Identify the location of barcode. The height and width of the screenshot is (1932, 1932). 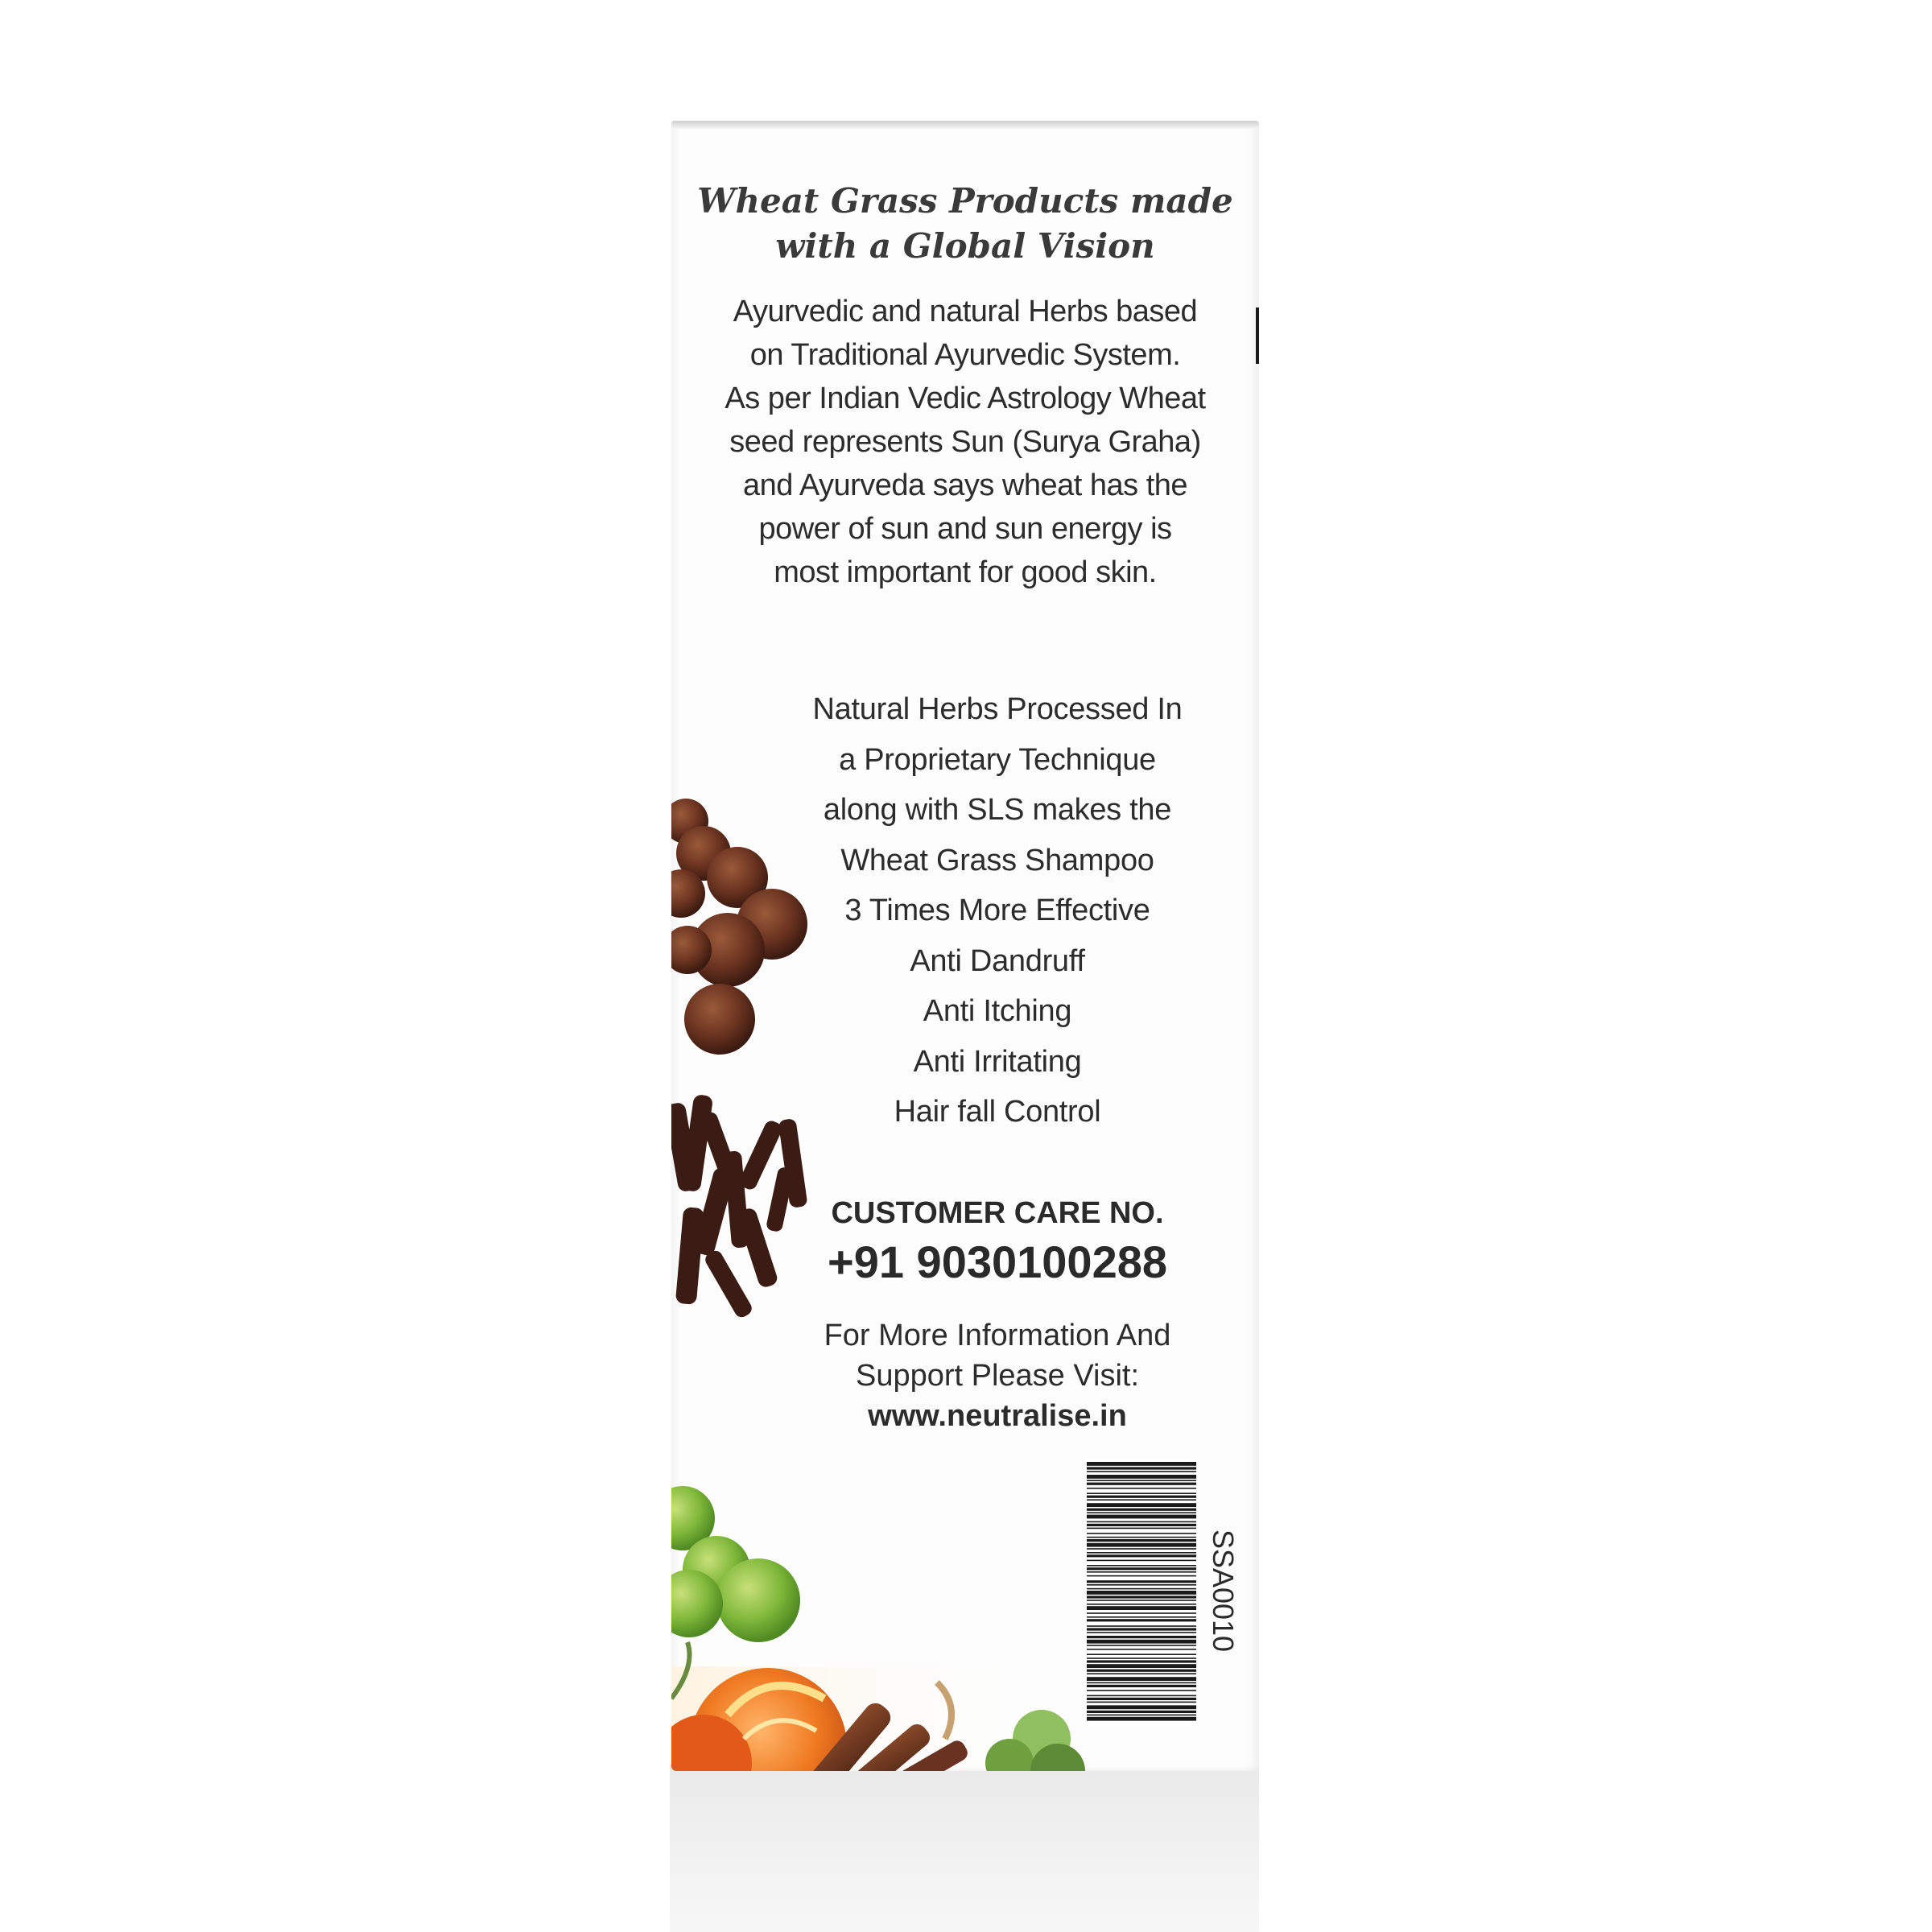
(1141, 1592).